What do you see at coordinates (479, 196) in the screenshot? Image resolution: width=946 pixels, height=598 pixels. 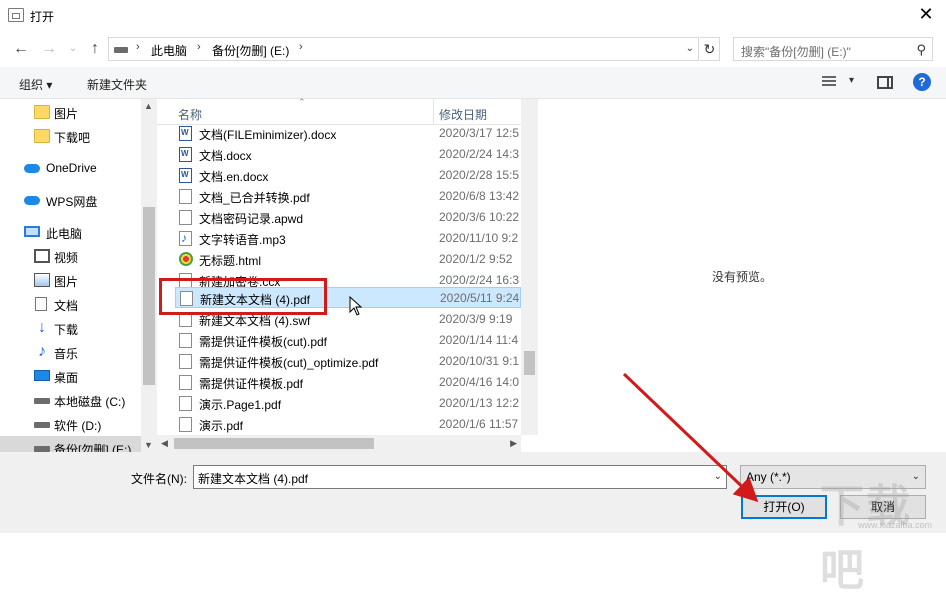 I see `file-date: 2020/6/8 13:42` at bounding box center [479, 196].